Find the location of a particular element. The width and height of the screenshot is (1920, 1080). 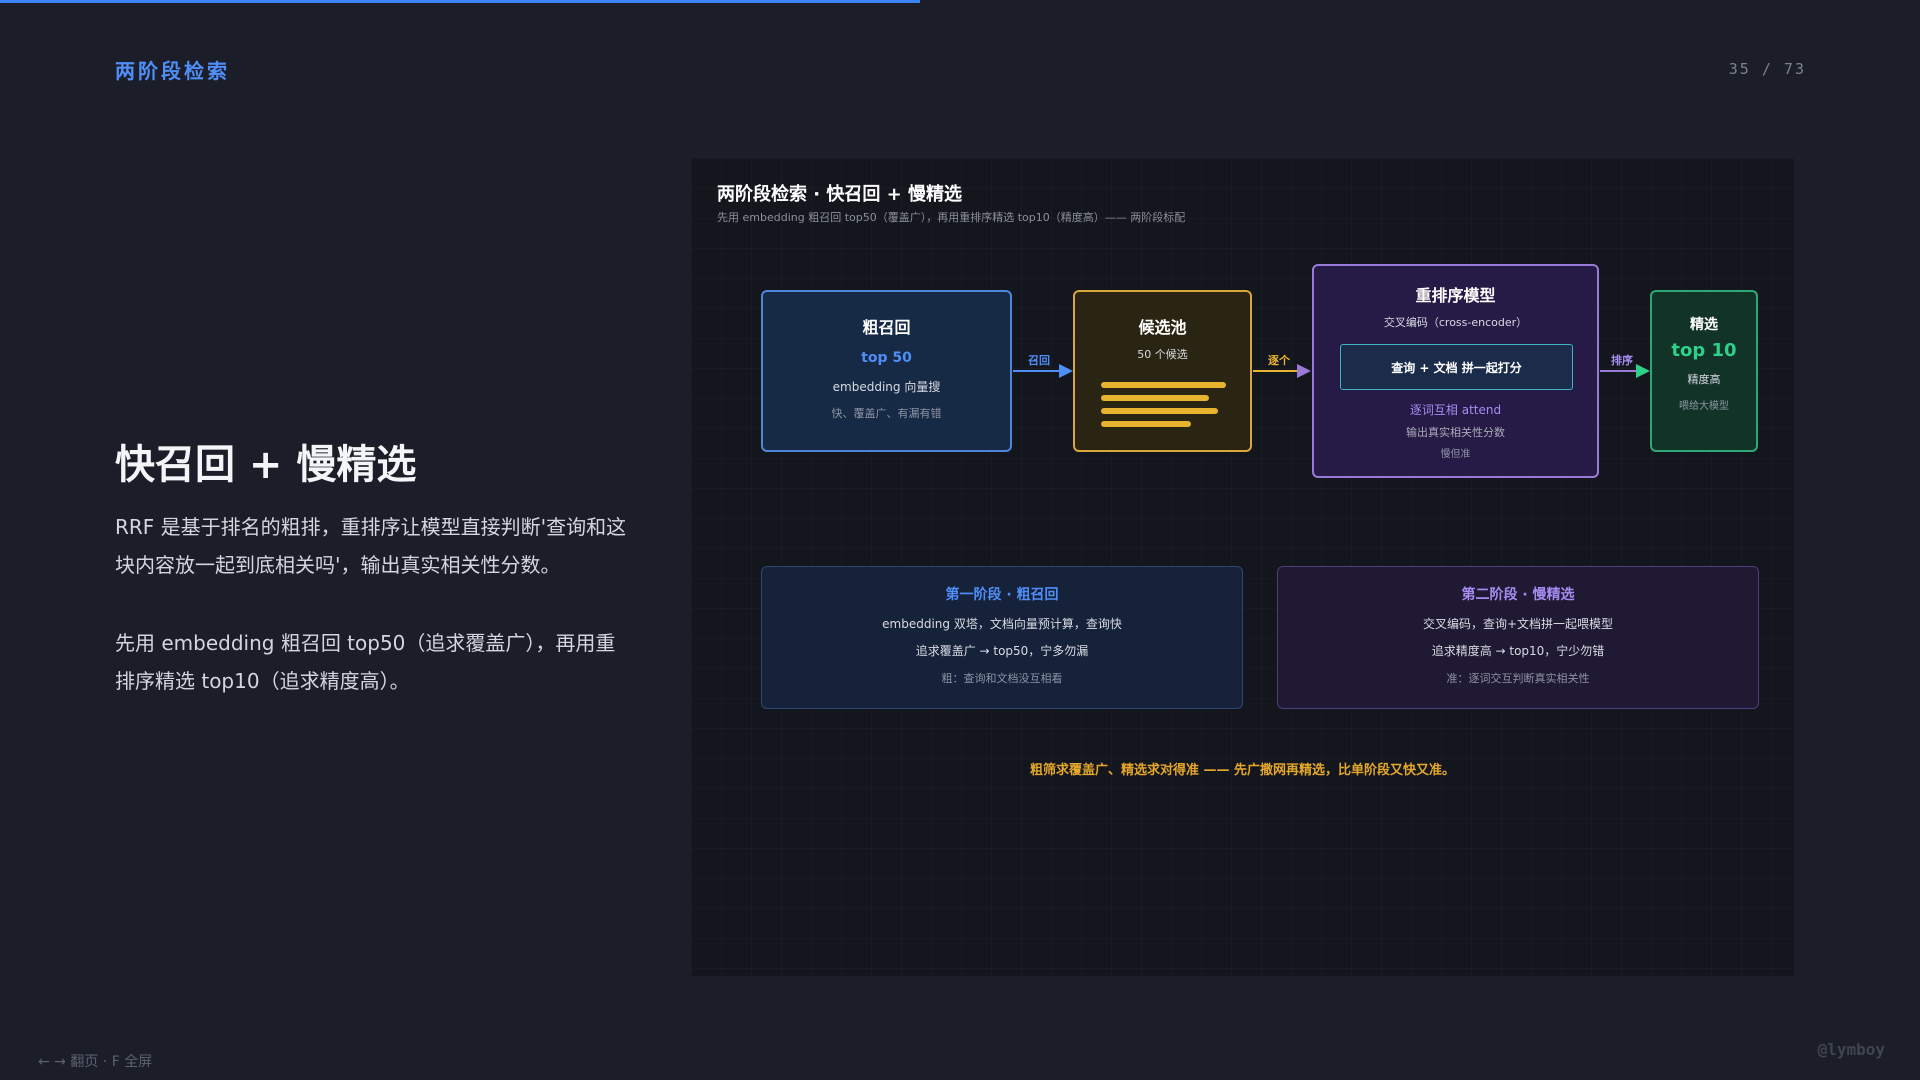

stage-2-title: 第二阶段 · 慢精选 is located at coordinates (1518, 595).